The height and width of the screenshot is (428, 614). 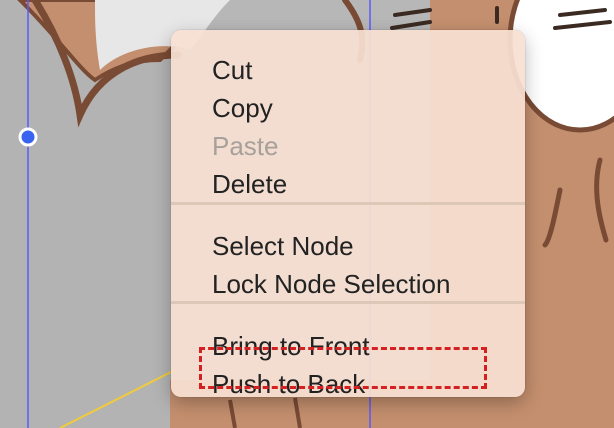 I want to click on menu-item-select-node: Select Node, so click(x=283, y=246).